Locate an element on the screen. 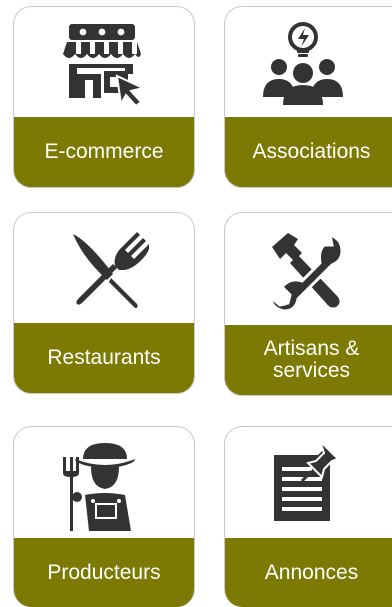 This screenshot has width=392, height=607. card-e-commerce: E-commerce is located at coordinates (104, 97).